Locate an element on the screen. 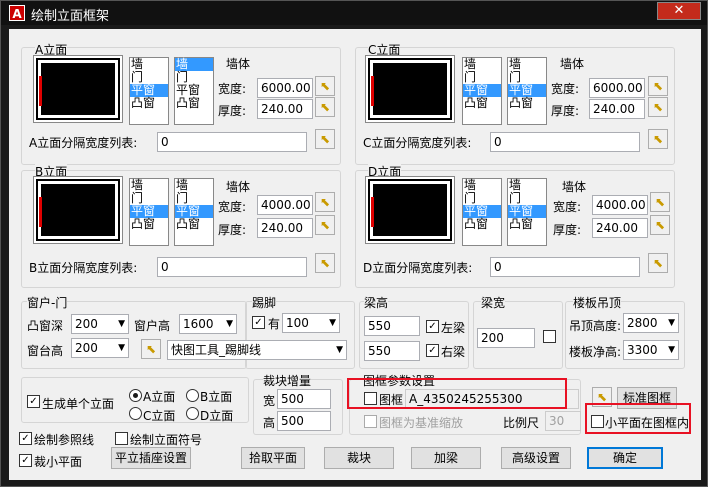 The height and width of the screenshot is (487, 708). elevation-b-split-label: B立面分隔宽度列表: is located at coordinates (83, 268).